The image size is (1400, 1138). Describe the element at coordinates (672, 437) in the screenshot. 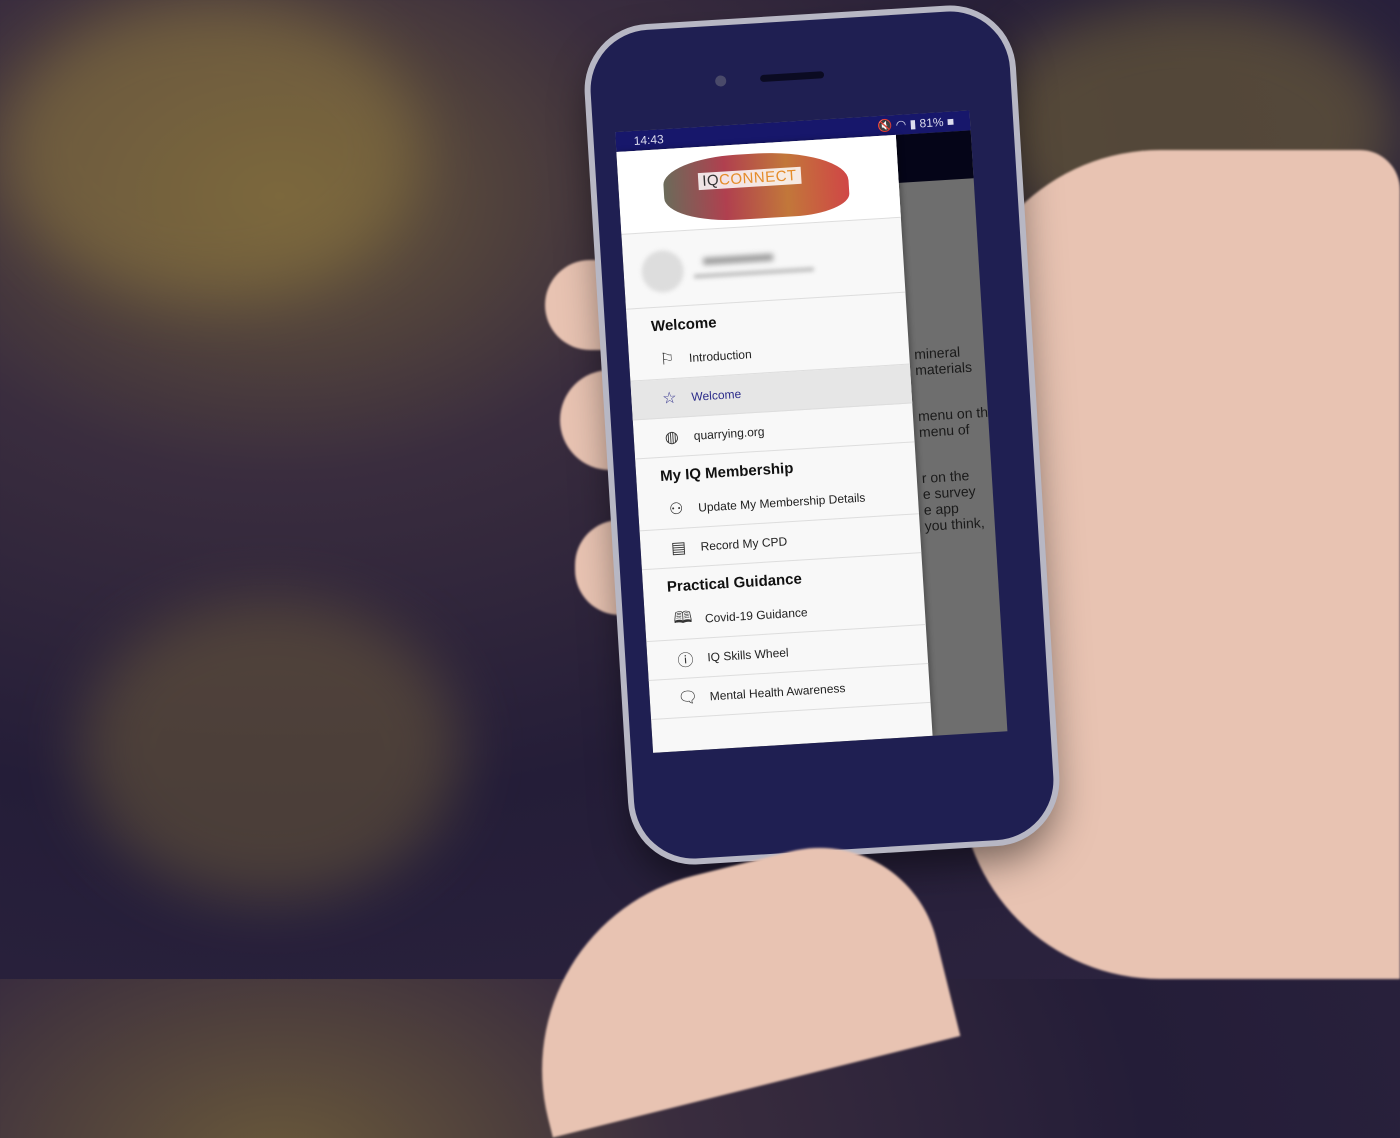

I see `globe-icon: ◍` at that location.